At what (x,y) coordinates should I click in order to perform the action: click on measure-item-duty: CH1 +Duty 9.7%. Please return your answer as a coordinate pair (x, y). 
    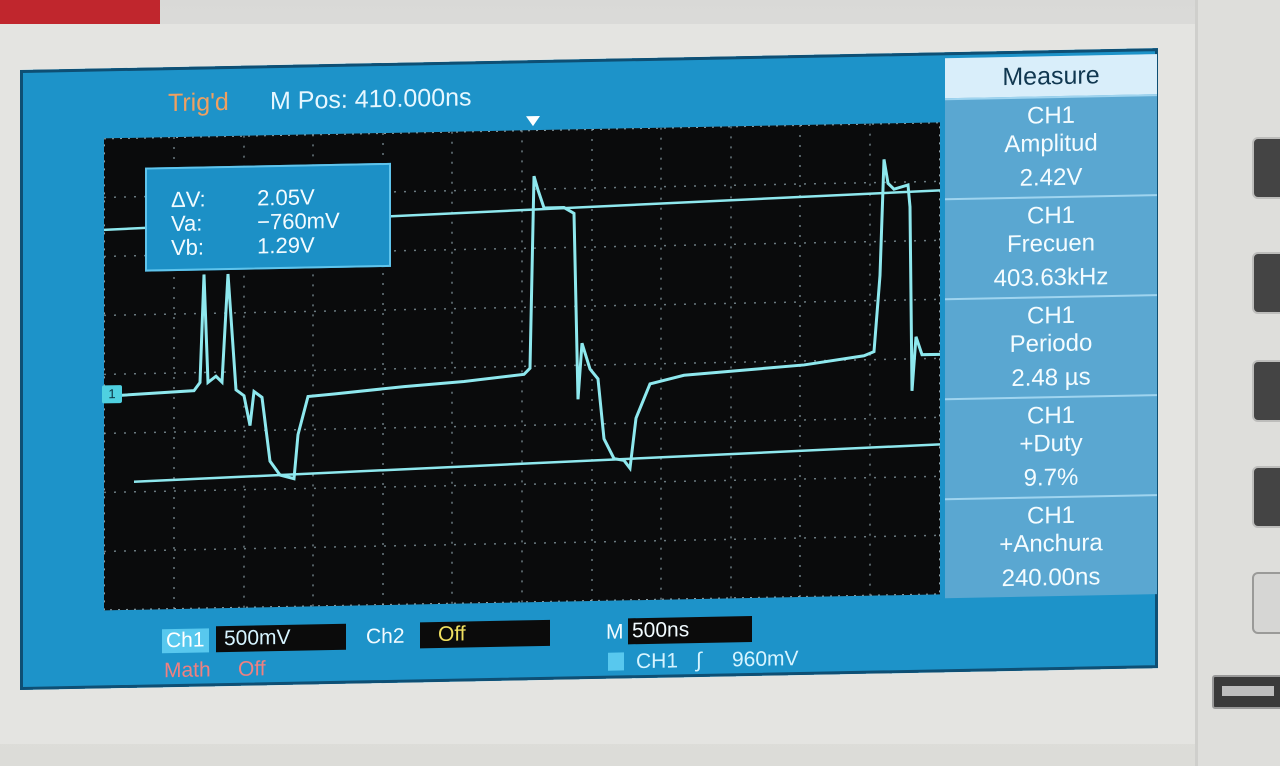
    Looking at the image, I should click on (1051, 446).